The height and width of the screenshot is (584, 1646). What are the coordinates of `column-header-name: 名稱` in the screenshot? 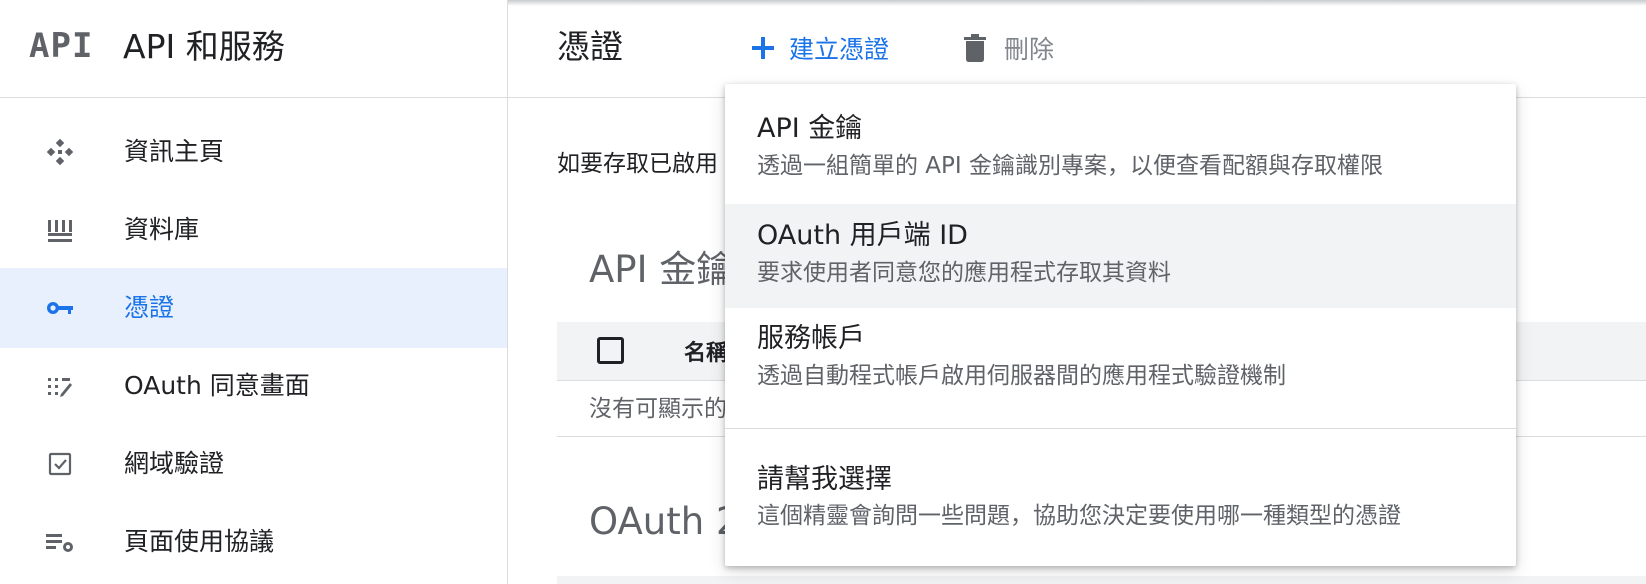 It's located at (706, 353).